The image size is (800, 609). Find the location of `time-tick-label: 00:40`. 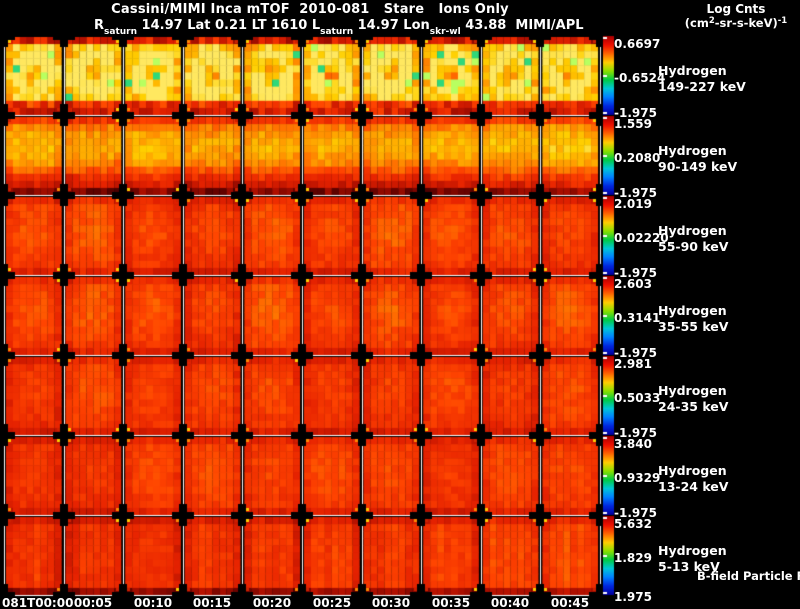

time-tick-label: 00:40 is located at coordinates (510, 602).